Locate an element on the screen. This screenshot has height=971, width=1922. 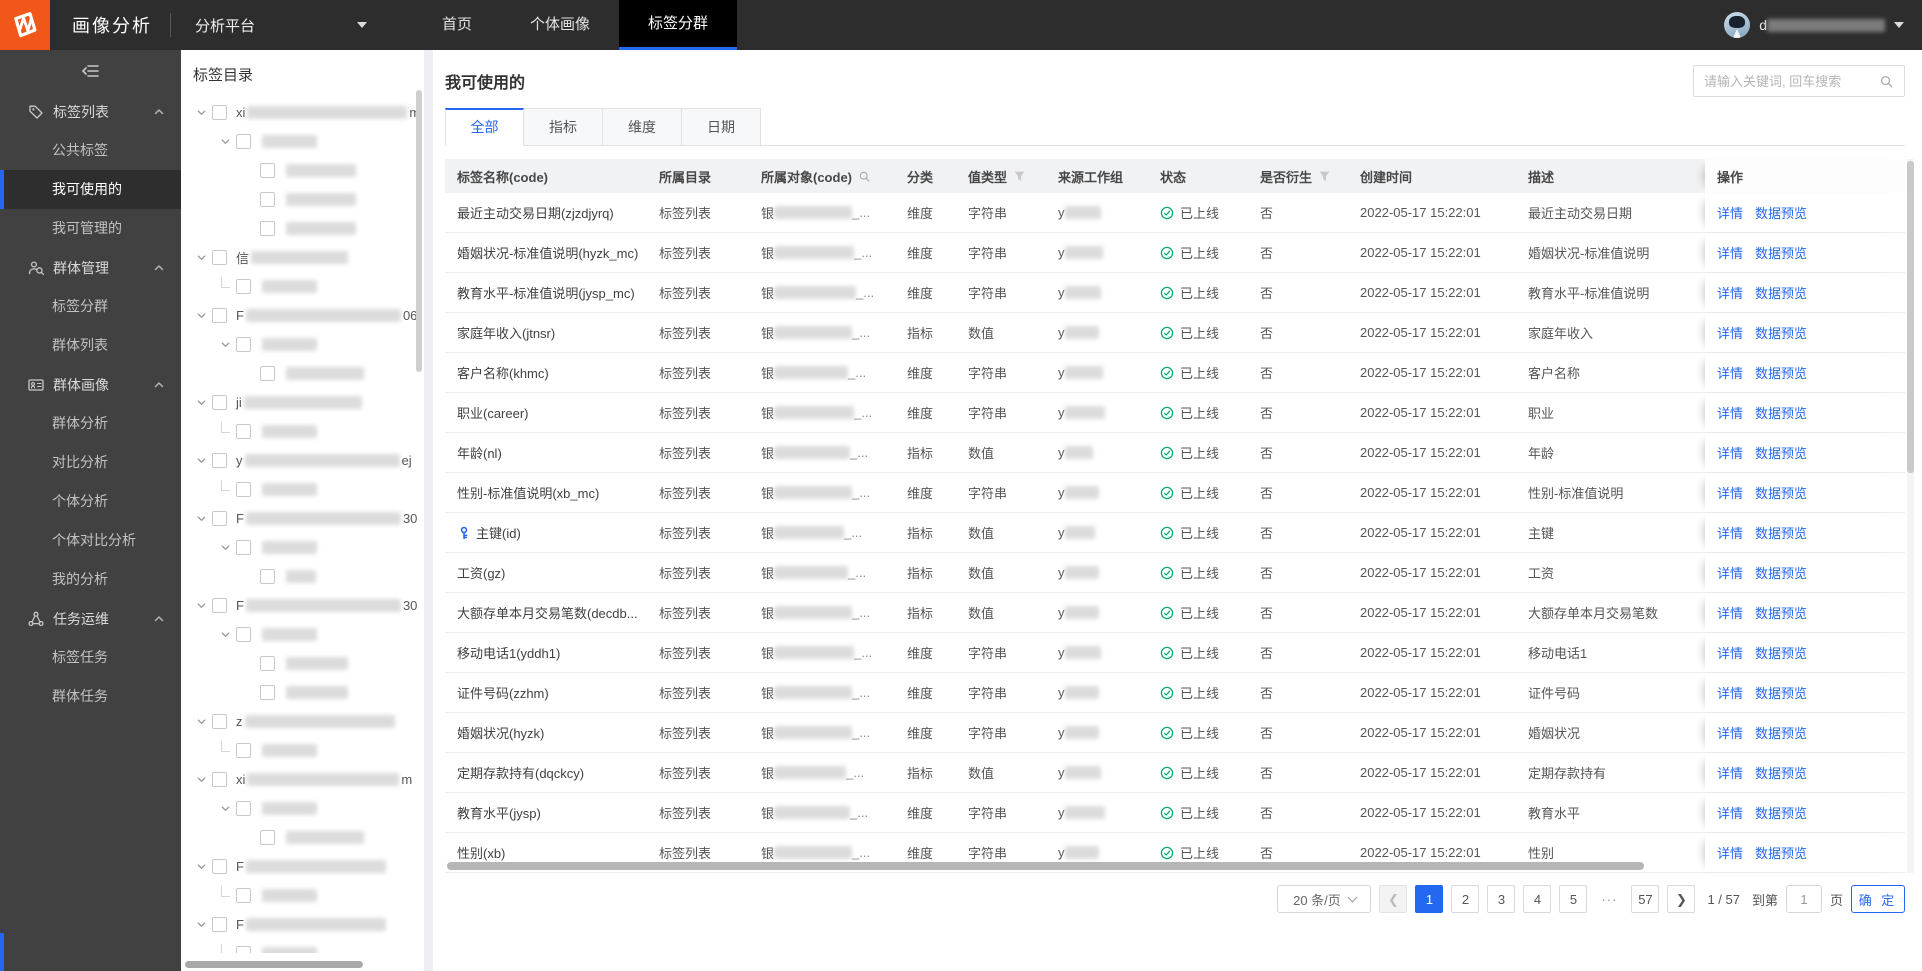
app-logo is located at coordinates (25, 25).